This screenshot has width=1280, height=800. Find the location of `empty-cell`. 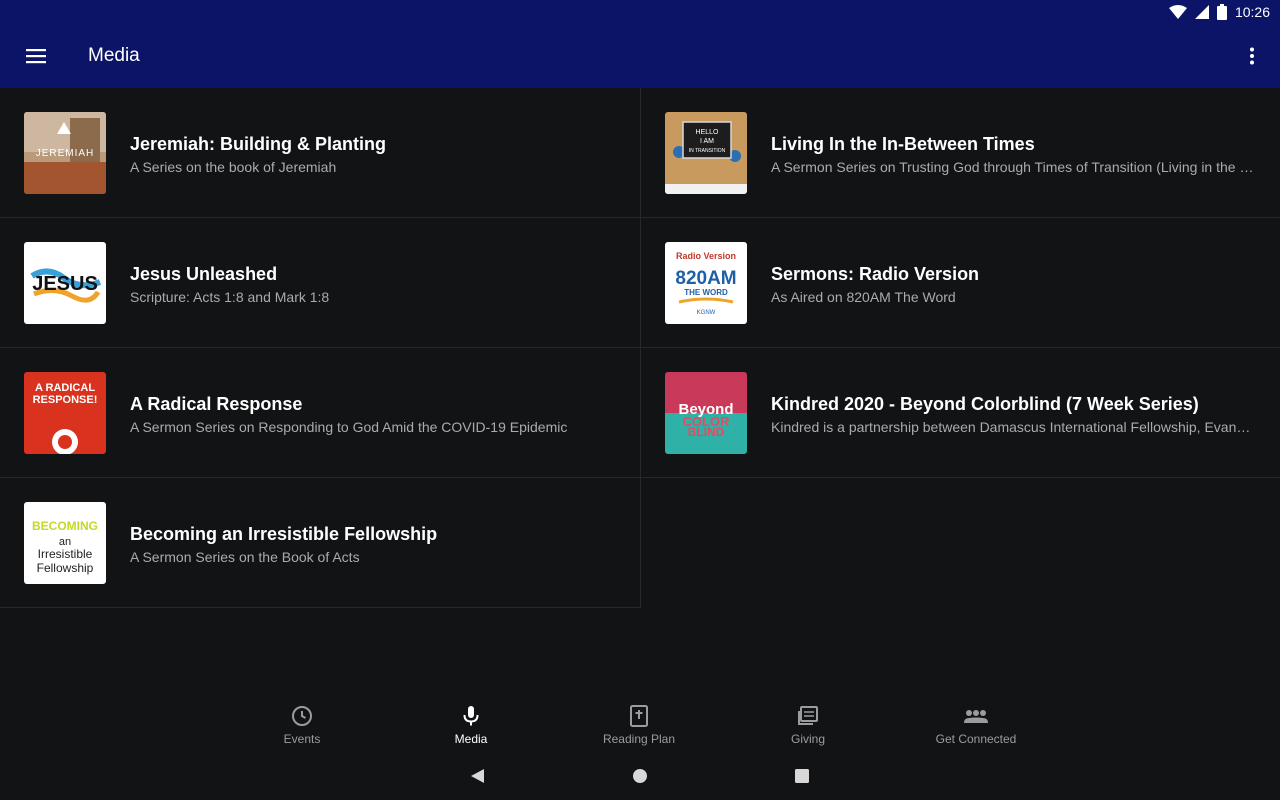

empty-cell is located at coordinates (960, 543).